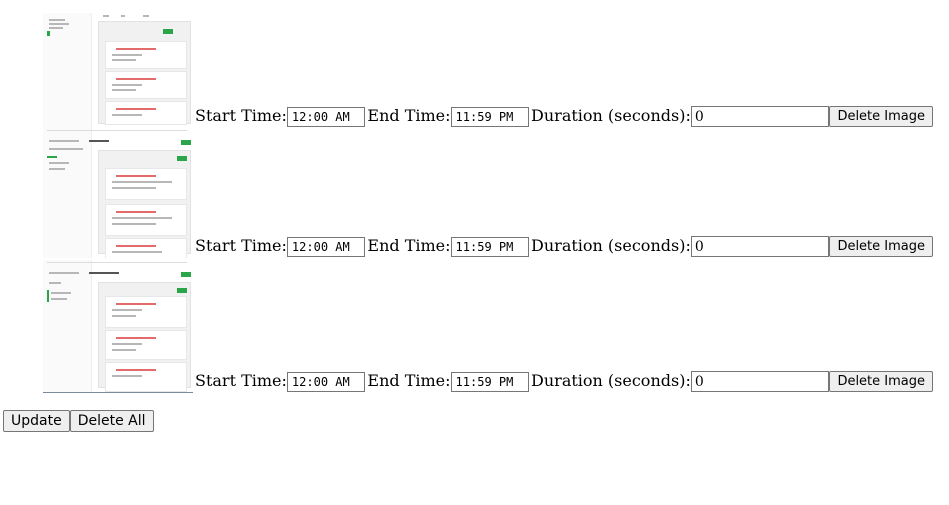  Describe the element at coordinates (111, 421) in the screenshot. I see `delete-all-button: Delete All` at that location.